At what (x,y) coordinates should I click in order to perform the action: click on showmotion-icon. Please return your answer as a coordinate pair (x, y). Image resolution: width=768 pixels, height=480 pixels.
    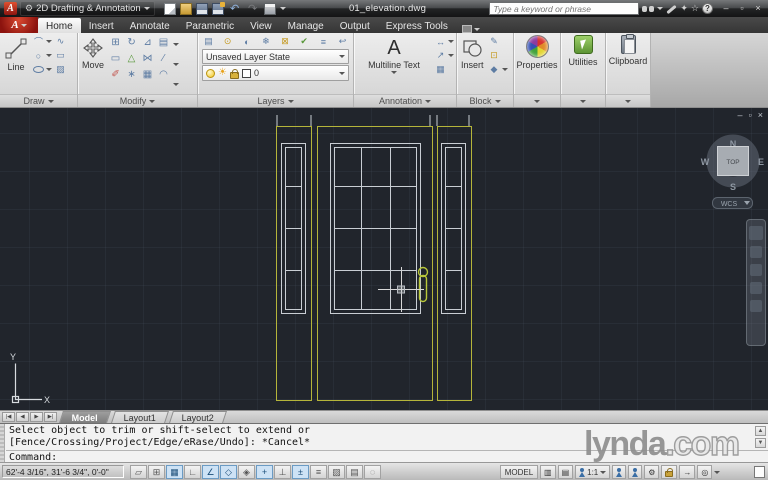
    Looking at the image, I should click on (756, 306).